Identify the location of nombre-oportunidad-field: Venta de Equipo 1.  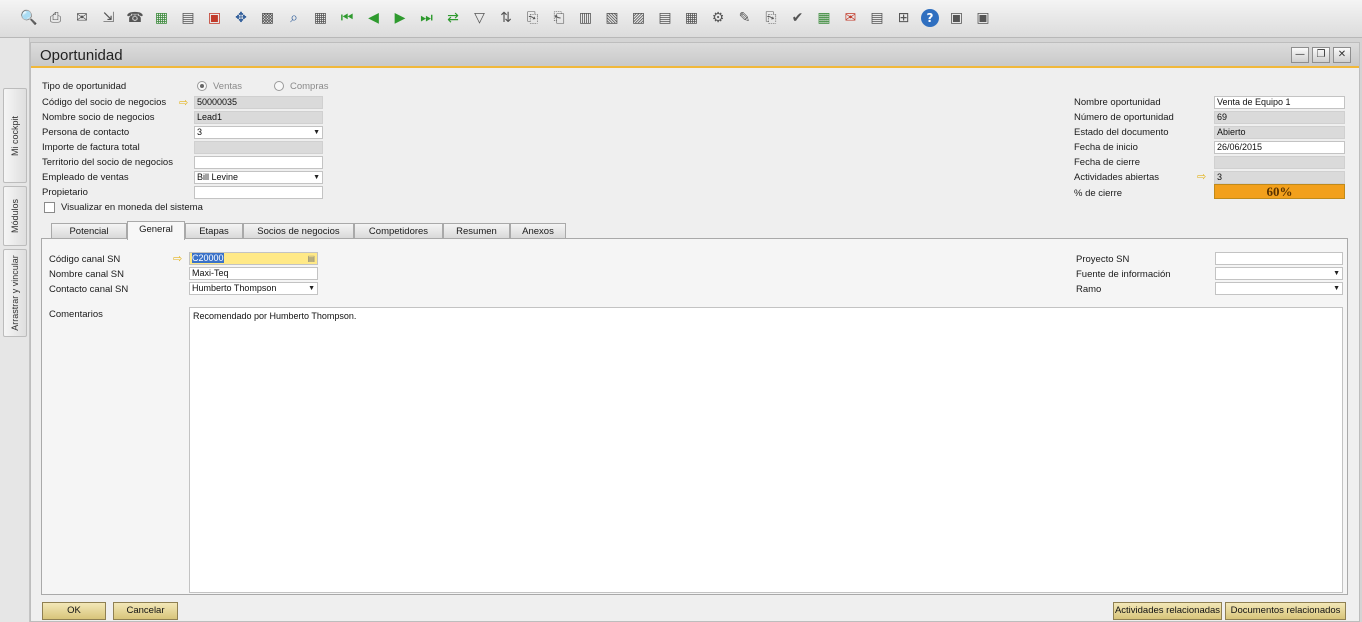
(1279, 102).